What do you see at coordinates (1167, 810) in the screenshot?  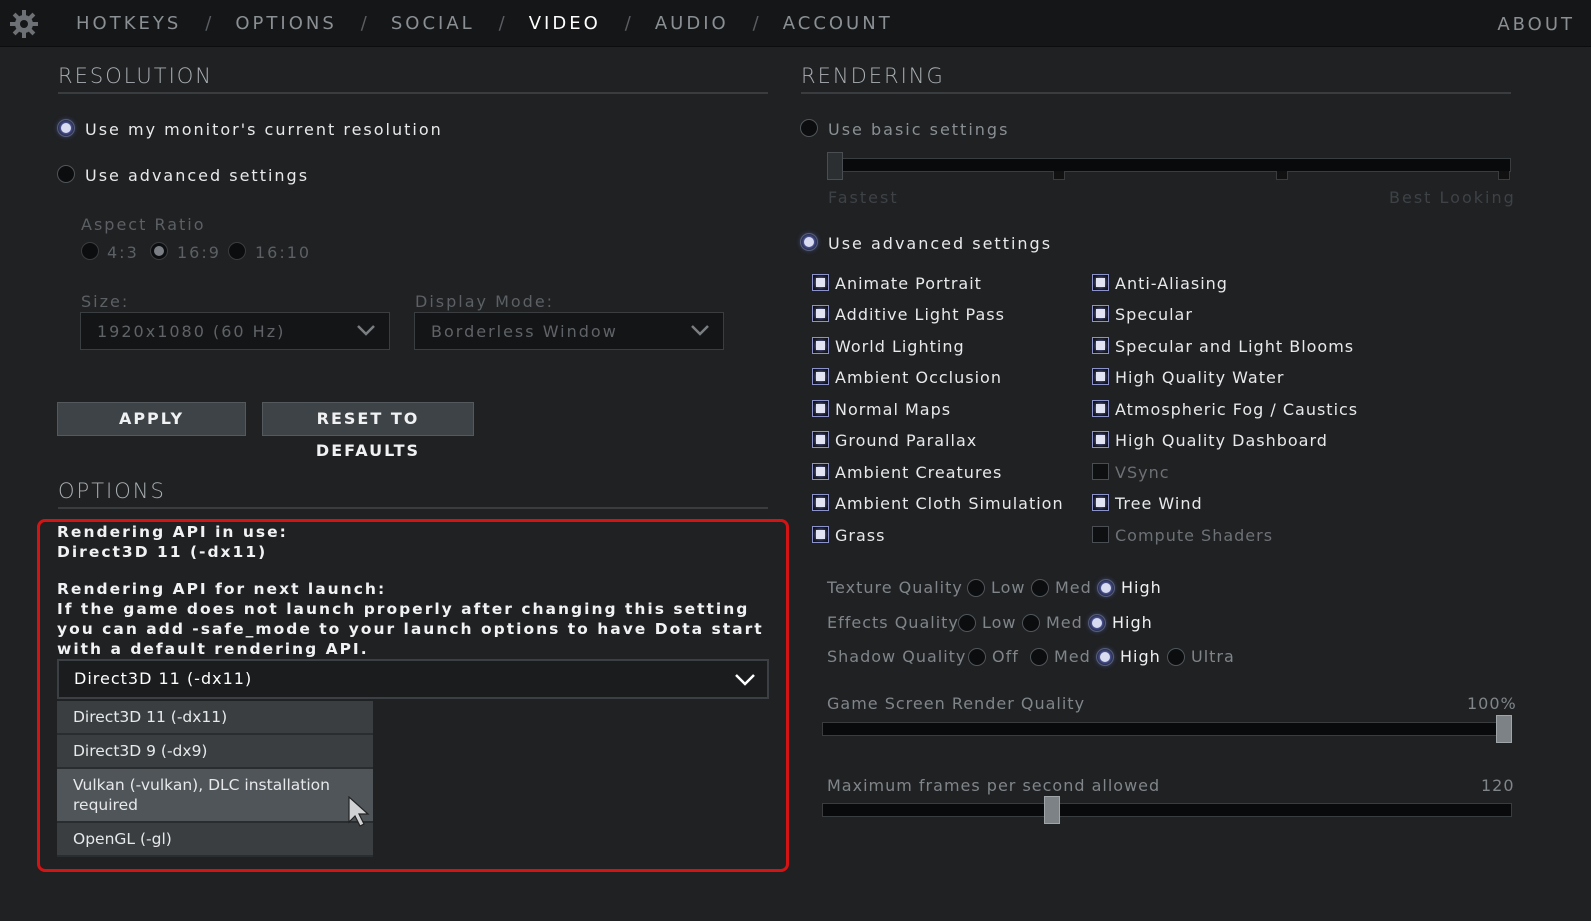 I see `max-fps-slider-track` at bounding box center [1167, 810].